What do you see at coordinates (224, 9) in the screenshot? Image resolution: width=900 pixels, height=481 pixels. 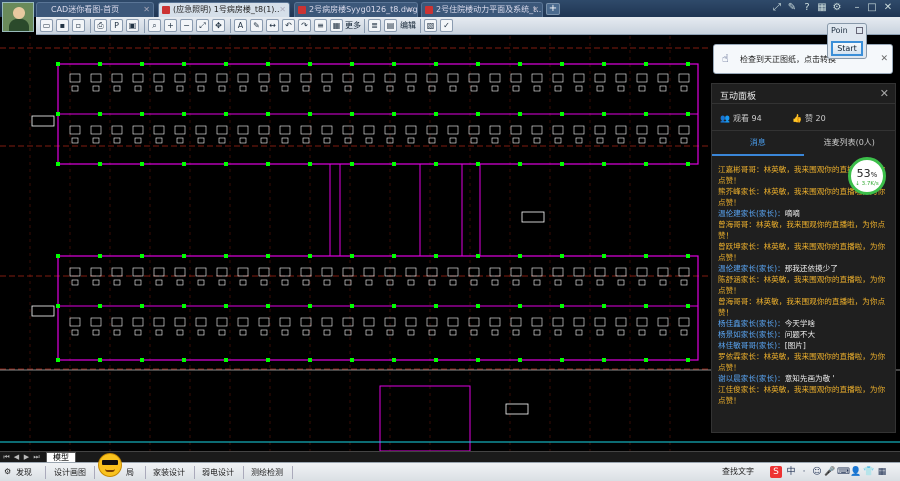 I see `tab-emergency-lighting: (应急照明) 1号病房楼_t8(1).. ✕` at bounding box center [224, 9].